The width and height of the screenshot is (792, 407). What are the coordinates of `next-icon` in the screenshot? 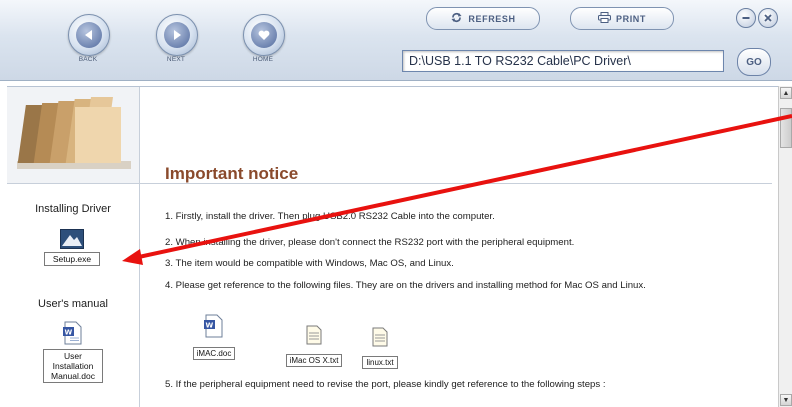 It's located at (177, 35).